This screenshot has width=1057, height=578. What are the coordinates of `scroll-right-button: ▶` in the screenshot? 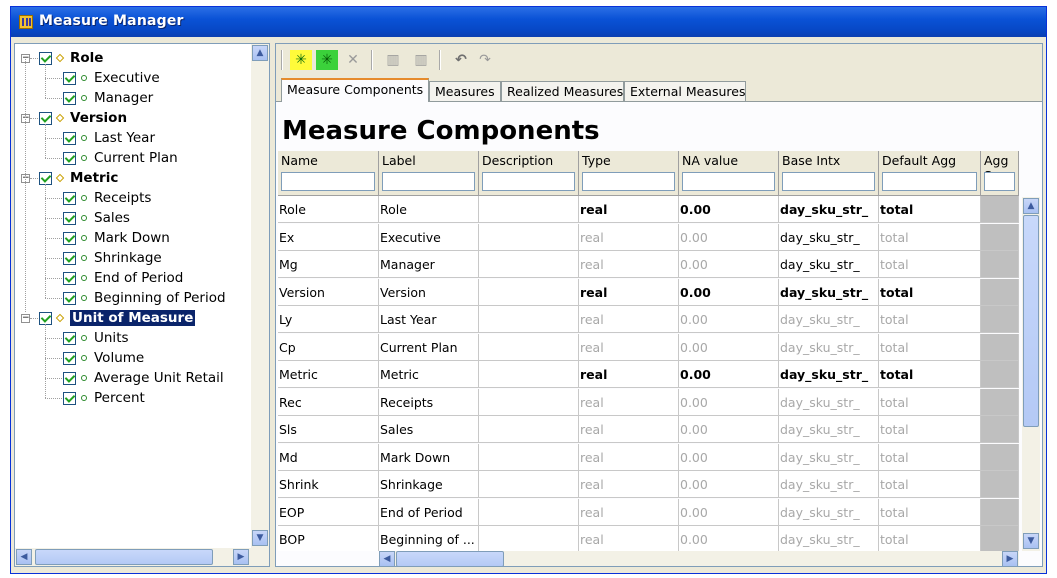 It's located at (241, 557).